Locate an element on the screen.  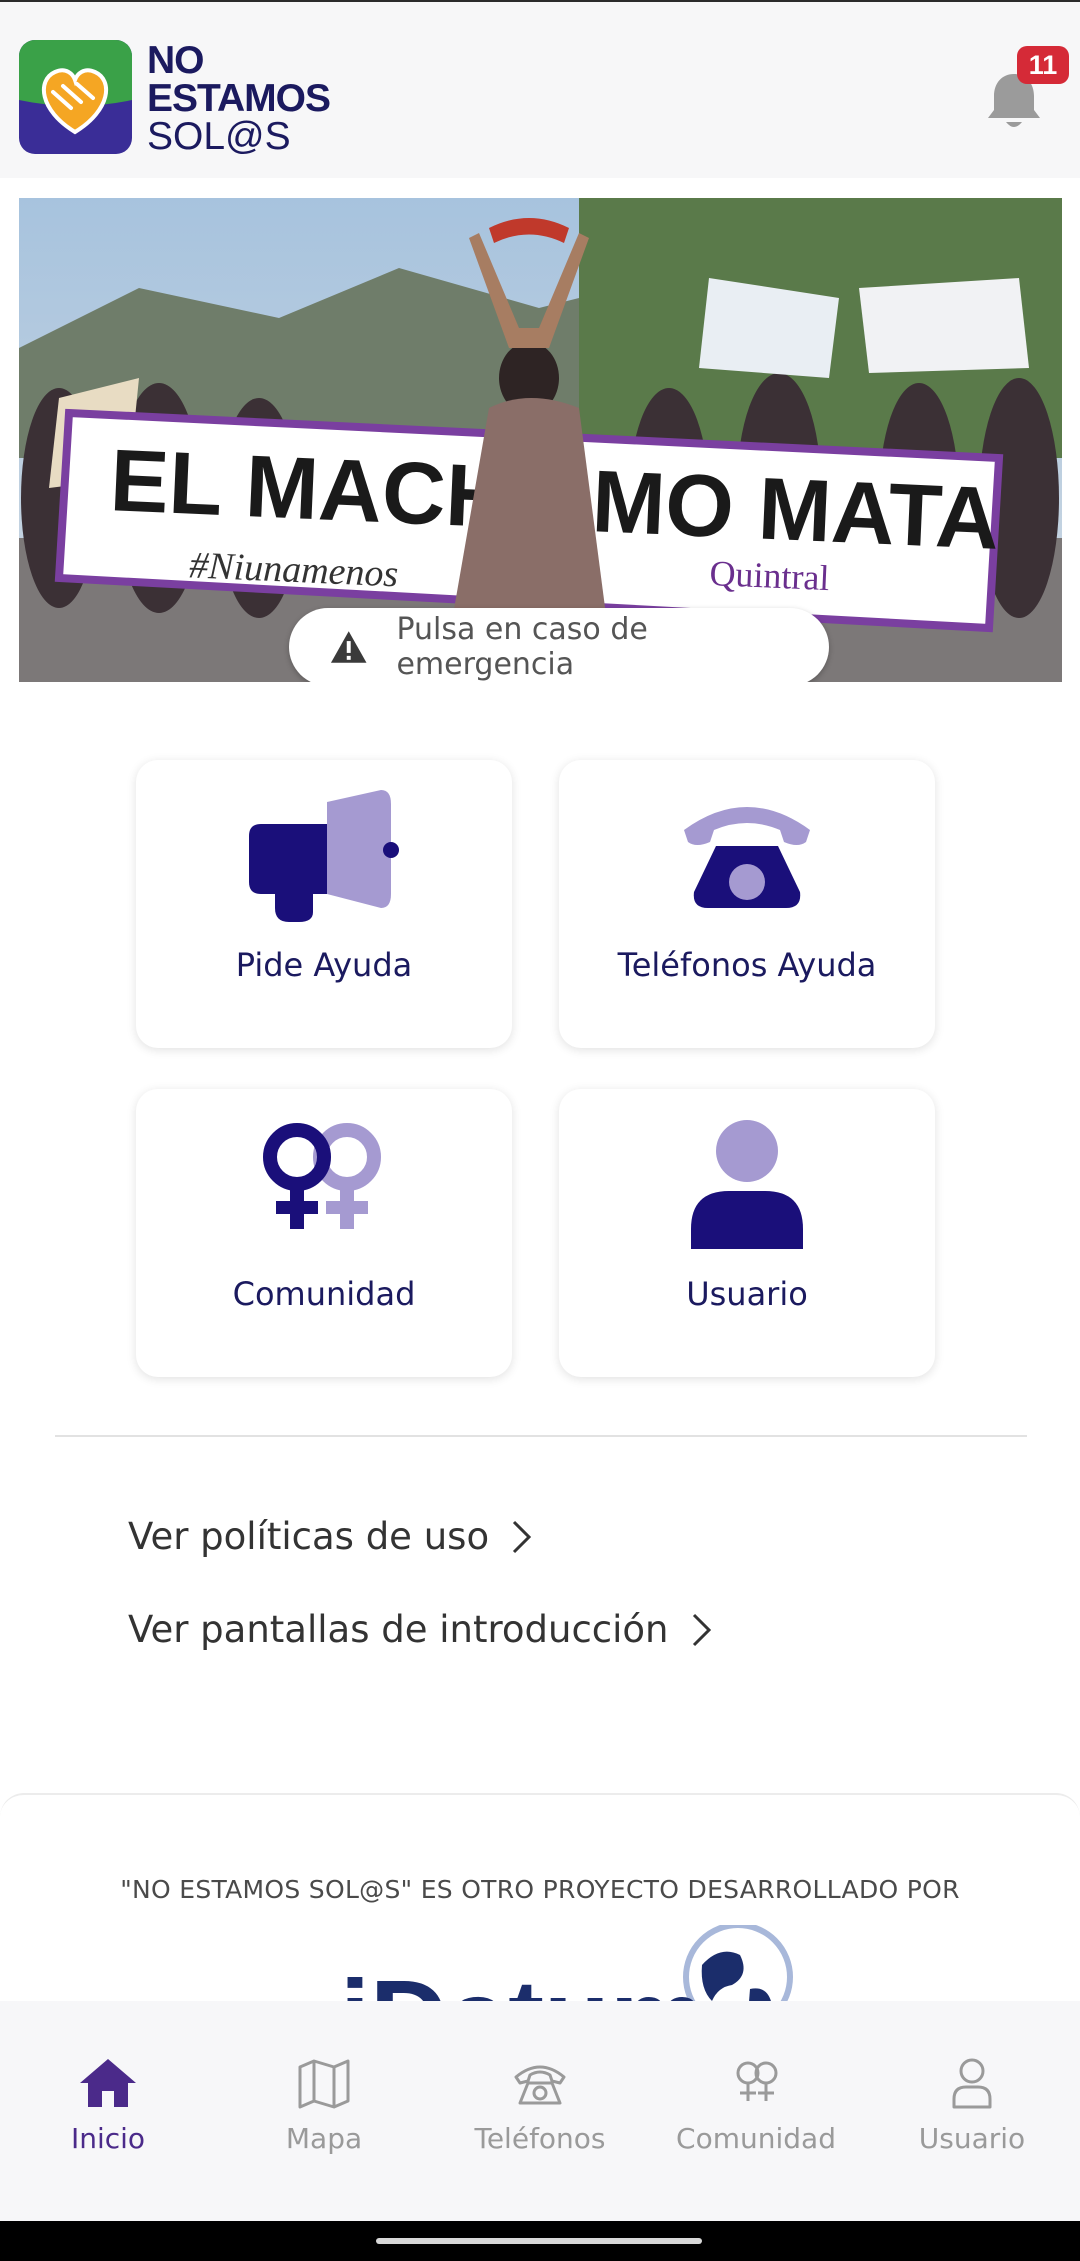
notification-count-badge: 11 is located at coordinates (1043, 65).